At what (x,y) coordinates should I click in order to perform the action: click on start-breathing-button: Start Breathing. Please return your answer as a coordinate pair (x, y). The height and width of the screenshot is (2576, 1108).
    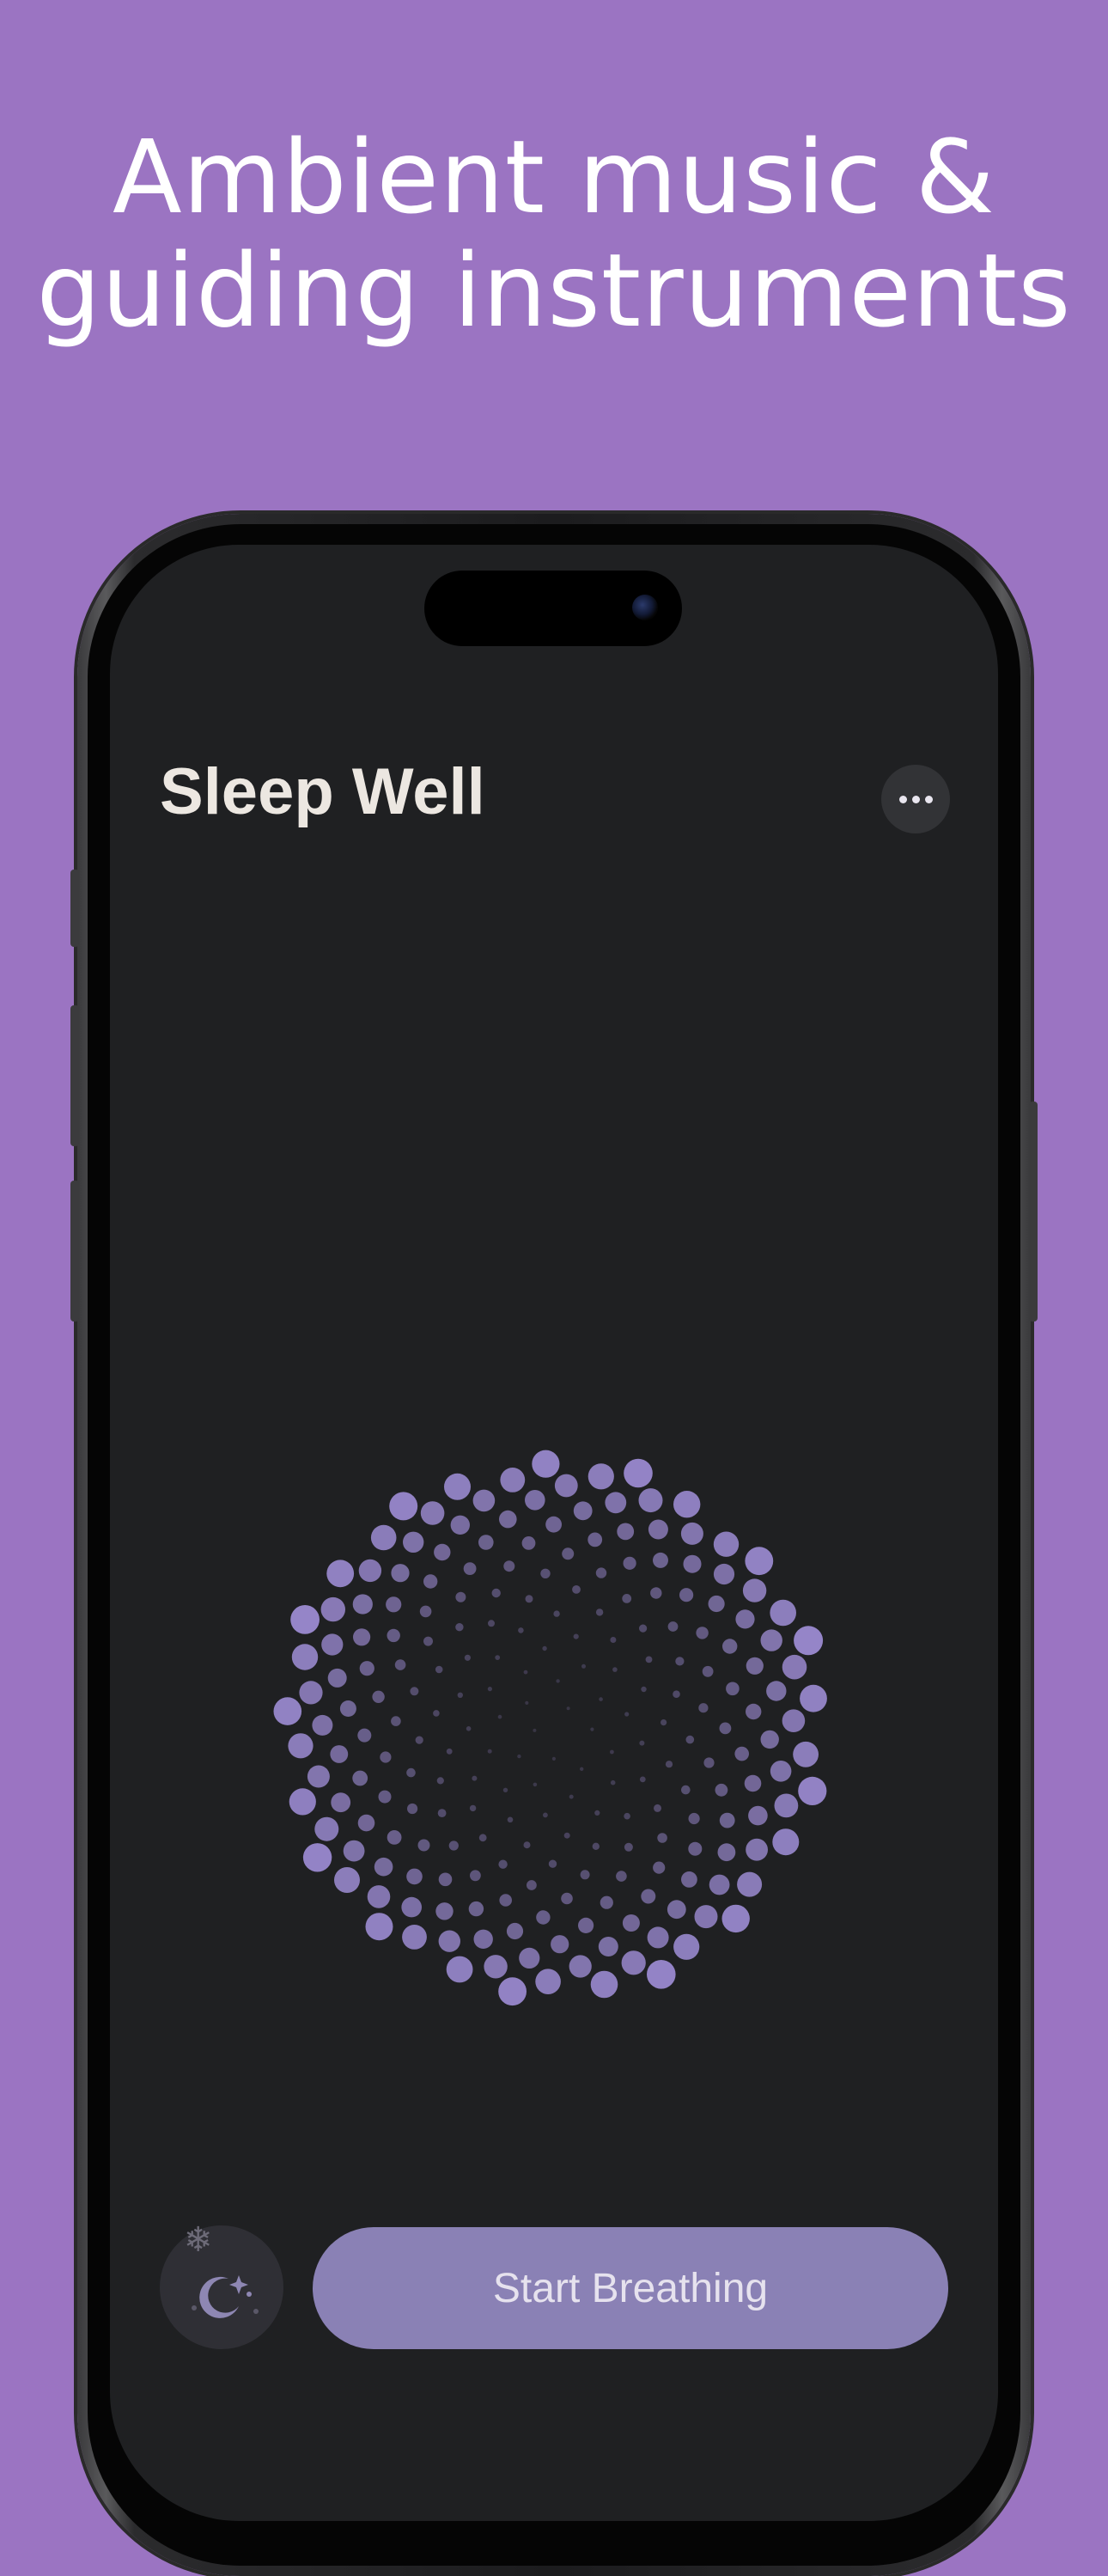
    Looking at the image, I should click on (630, 2288).